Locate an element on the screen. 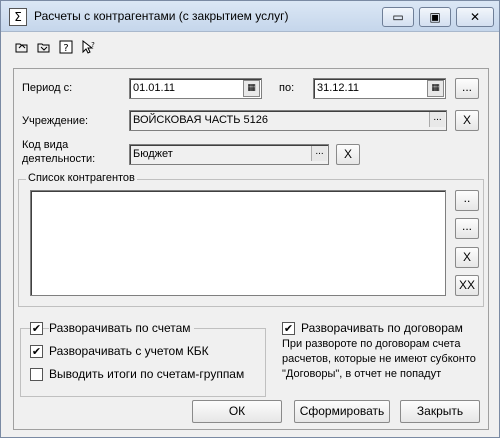 The height and width of the screenshot is (438, 500). institution-value: ВОЙСКОВАЯ ЧАСТЬ 5126 is located at coordinates (200, 120).